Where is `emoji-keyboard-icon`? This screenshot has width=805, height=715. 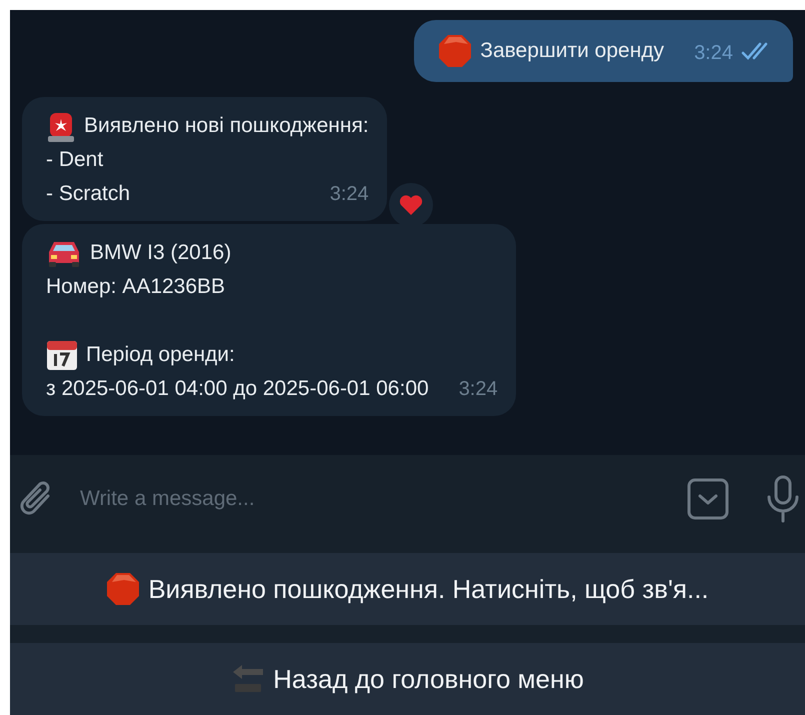 emoji-keyboard-icon is located at coordinates (708, 499).